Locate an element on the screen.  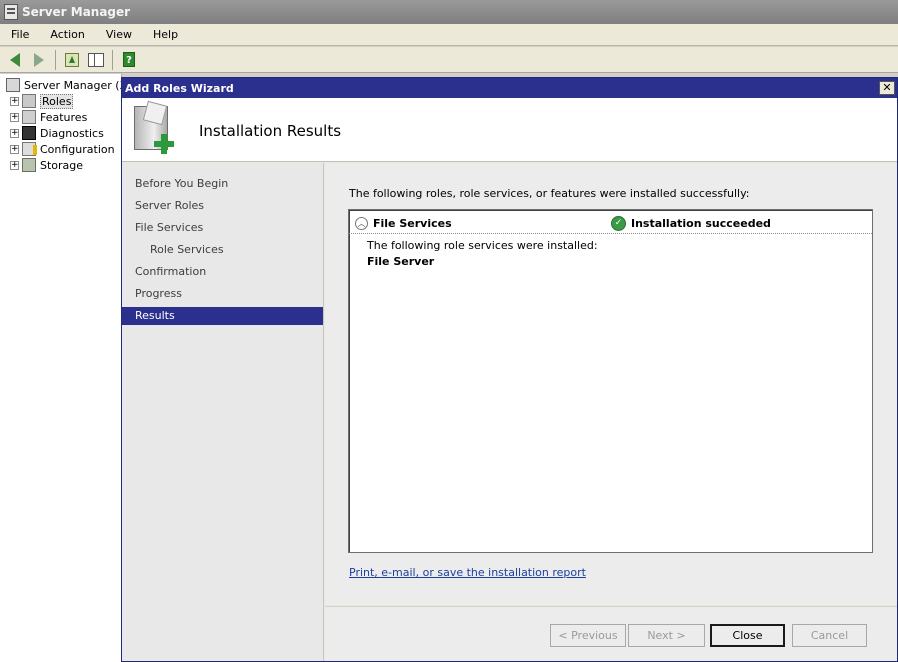
success-check-icon: ✓ is located at coordinates (618, 223).